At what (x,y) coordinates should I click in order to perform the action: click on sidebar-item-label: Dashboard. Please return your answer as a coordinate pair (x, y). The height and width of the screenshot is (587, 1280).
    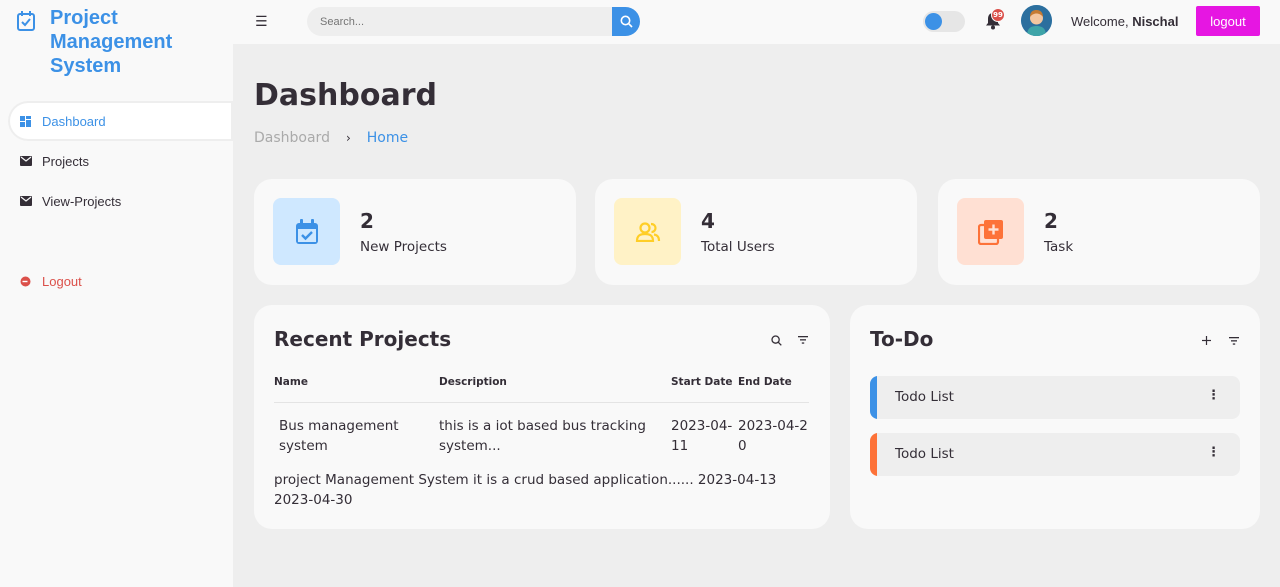
    Looking at the image, I should click on (74, 121).